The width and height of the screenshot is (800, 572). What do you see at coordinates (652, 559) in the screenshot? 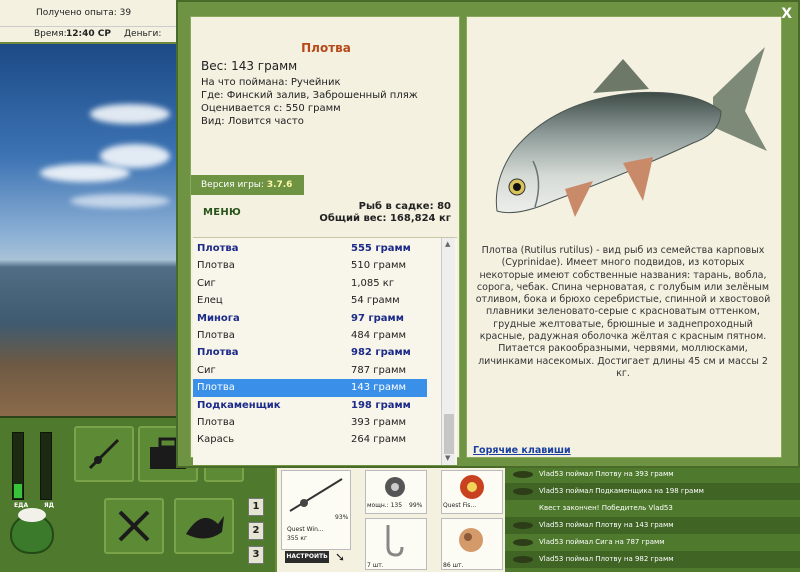
I see `log-entry: Vlad53 поймал Плотву на 982 грамм` at bounding box center [652, 559].